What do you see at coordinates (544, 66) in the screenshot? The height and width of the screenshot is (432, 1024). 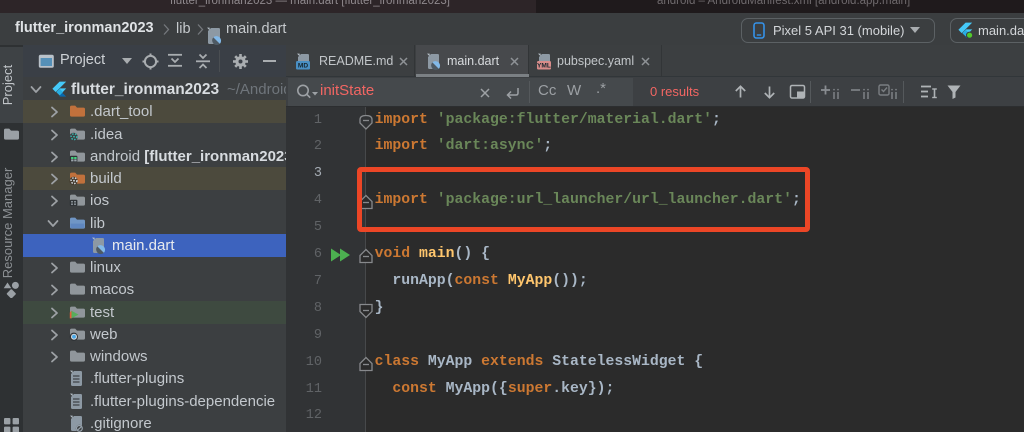 I see `svg-text: YML` at bounding box center [544, 66].